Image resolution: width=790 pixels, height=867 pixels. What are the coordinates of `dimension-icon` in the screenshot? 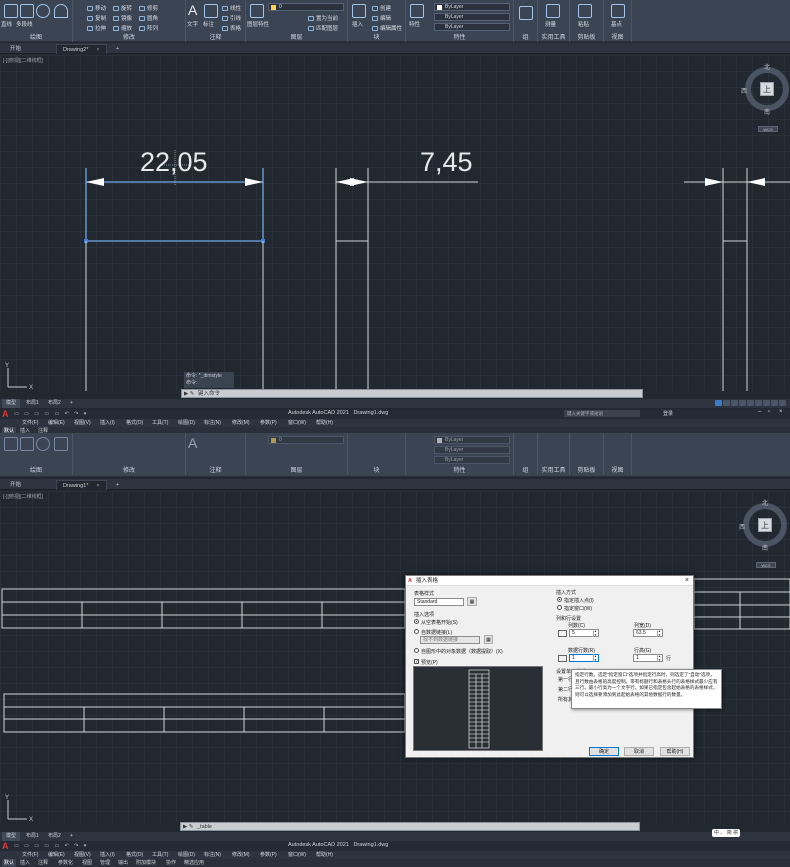 It's located at (211, 11).